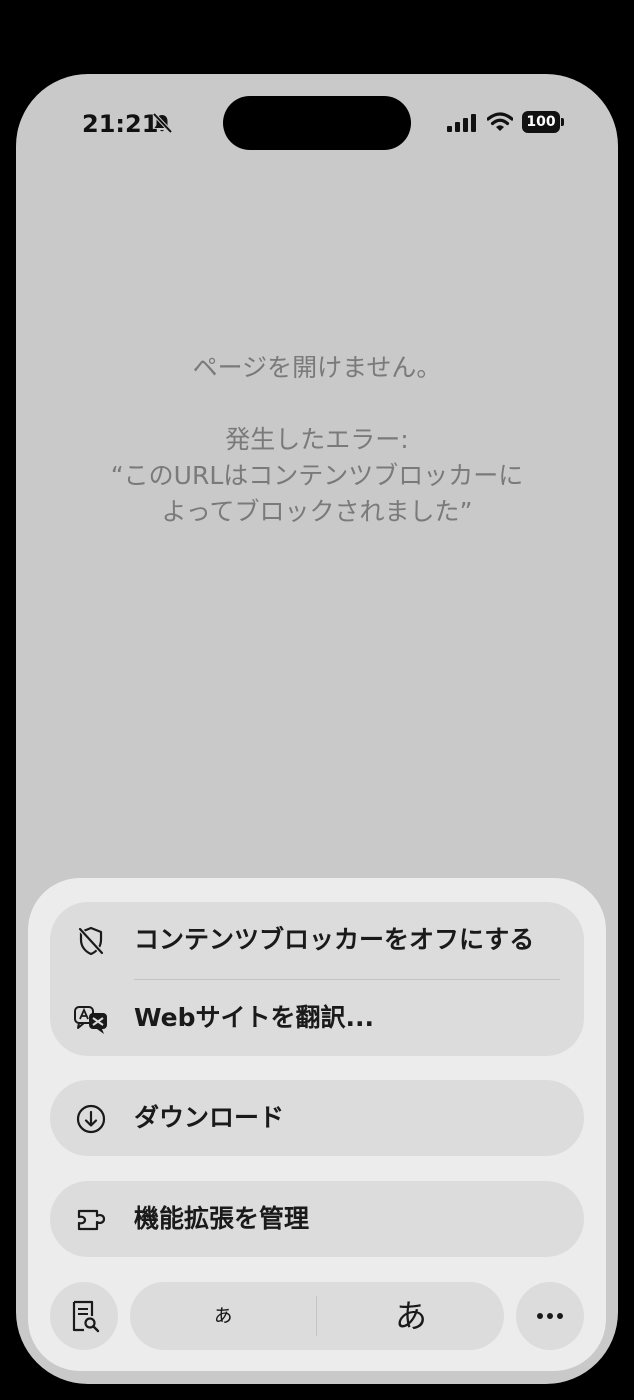 The height and width of the screenshot is (1400, 634). I want to click on cellular-signal-icon, so click(461, 123).